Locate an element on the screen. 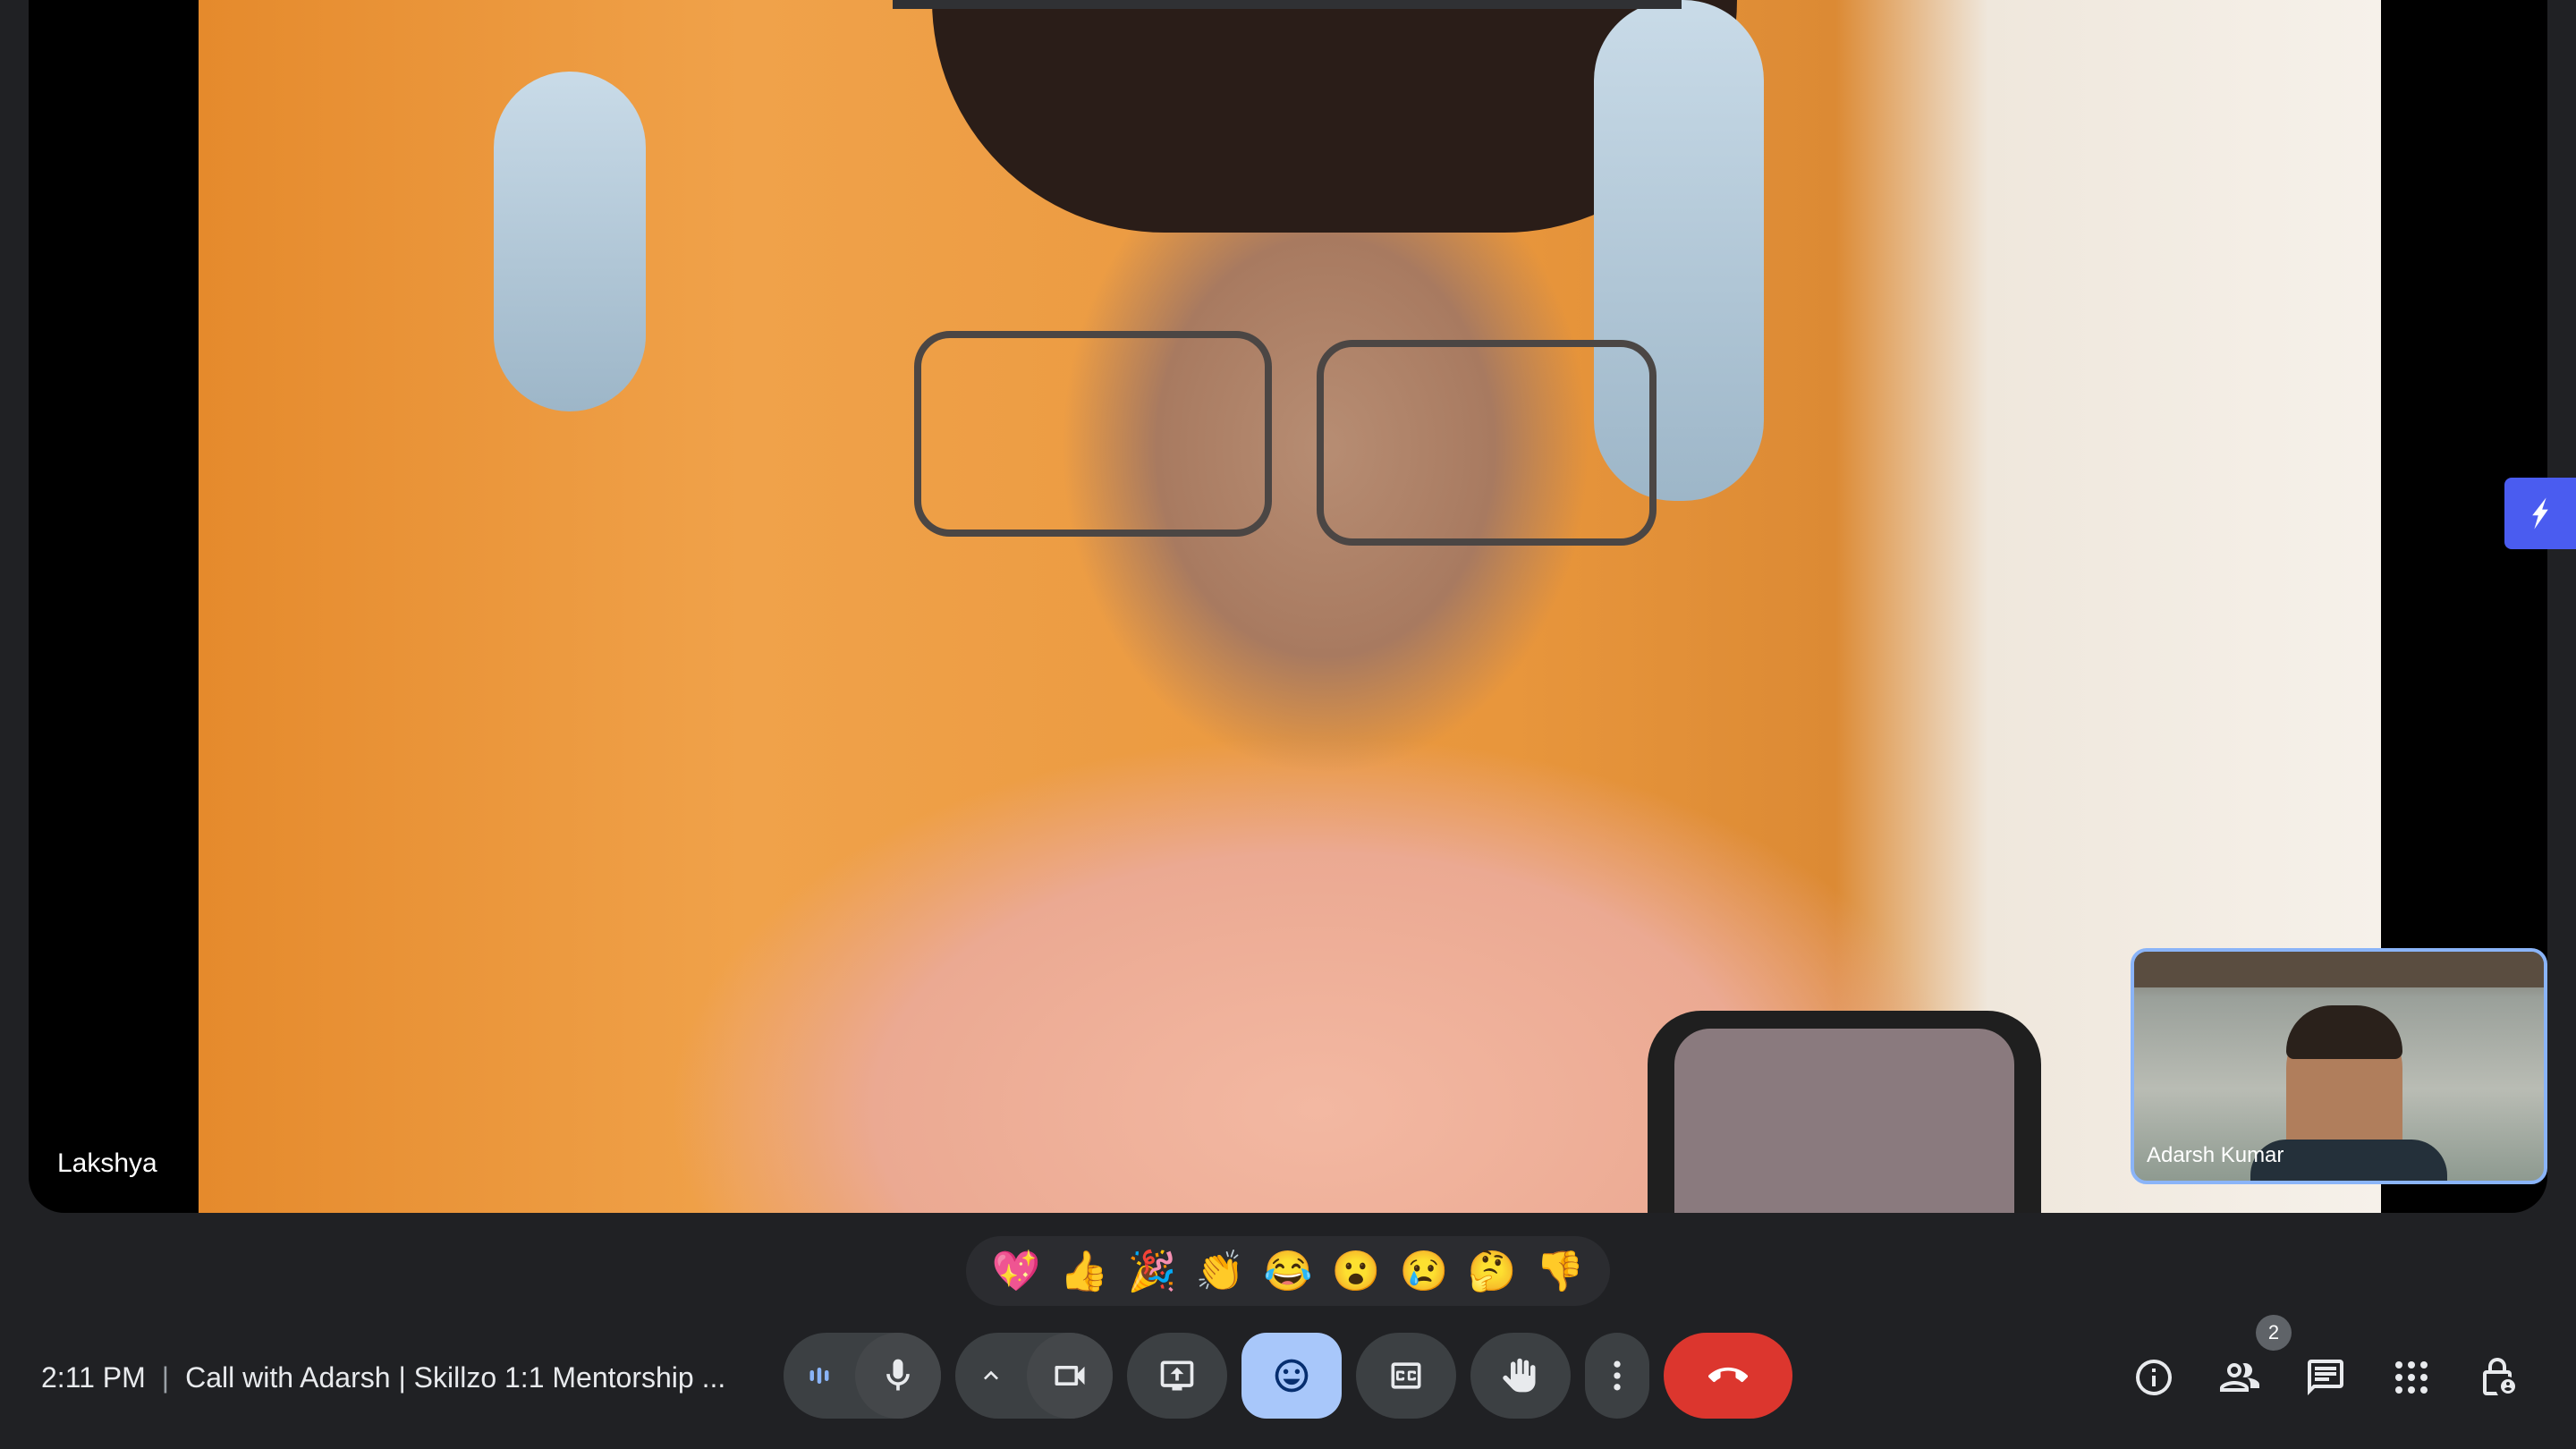 This screenshot has height=1449, width=2576. microphone-button is located at coordinates (898, 1376).